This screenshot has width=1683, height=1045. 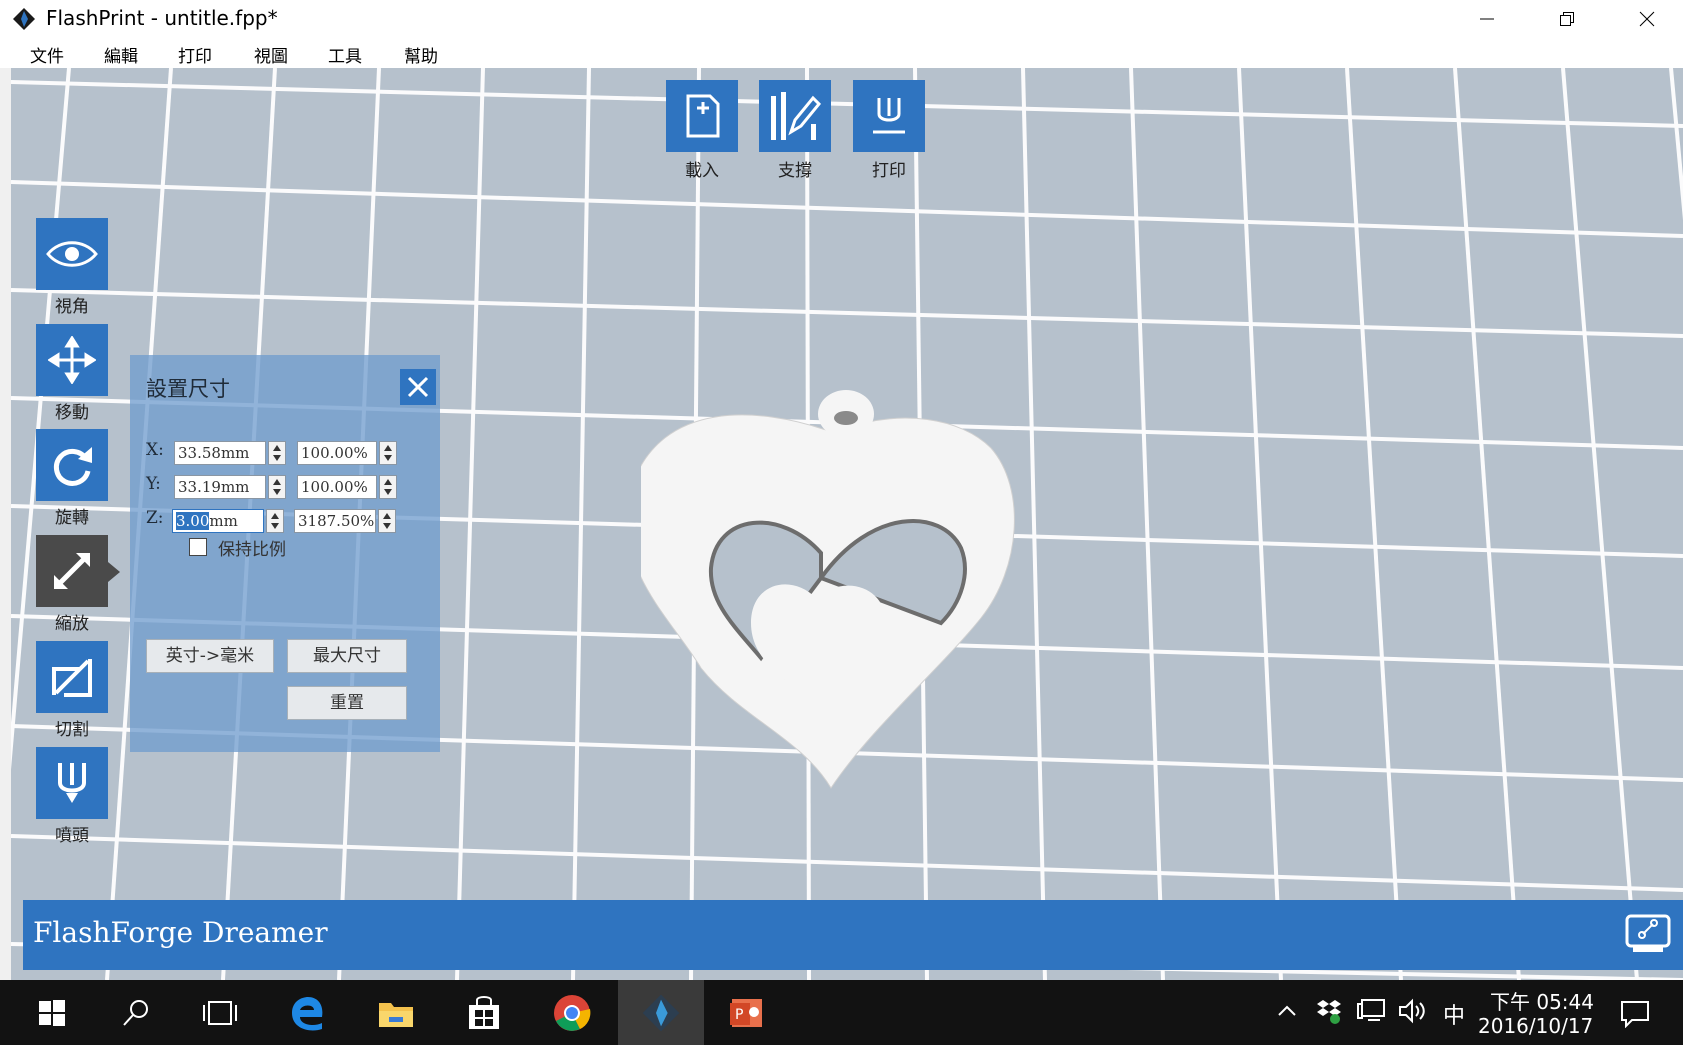 I want to click on minimize-icon, so click(x=1487, y=19).